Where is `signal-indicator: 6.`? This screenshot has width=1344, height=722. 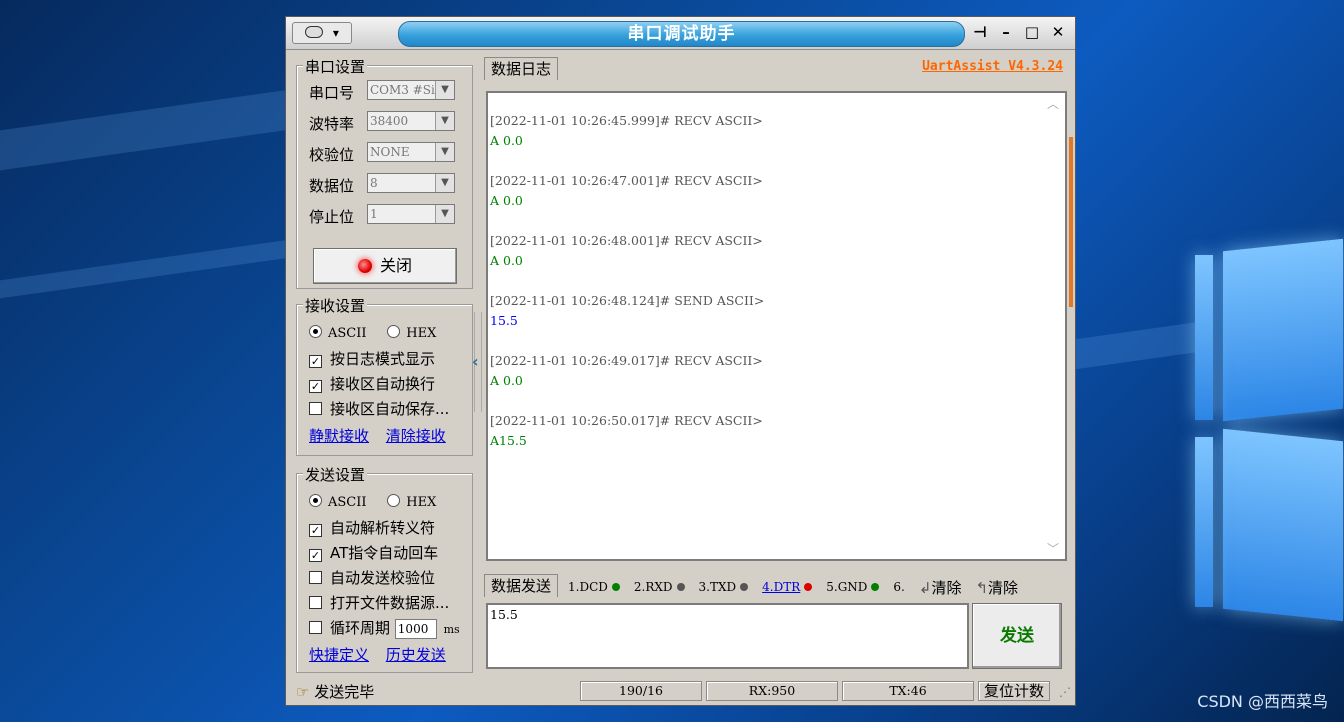 signal-indicator: 6. is located at coordinates (899, 587).